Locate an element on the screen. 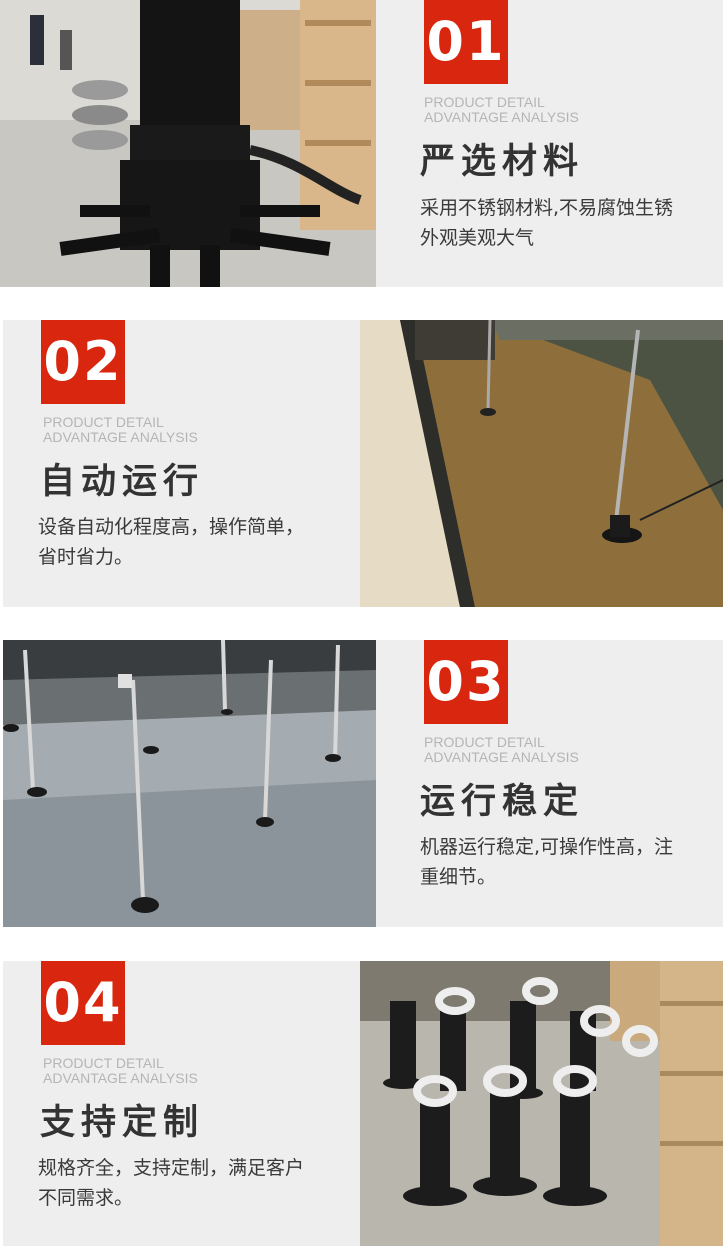 This screenshot has width=723, height=1246. section-number: 03 is located at coordinates (466, 681).